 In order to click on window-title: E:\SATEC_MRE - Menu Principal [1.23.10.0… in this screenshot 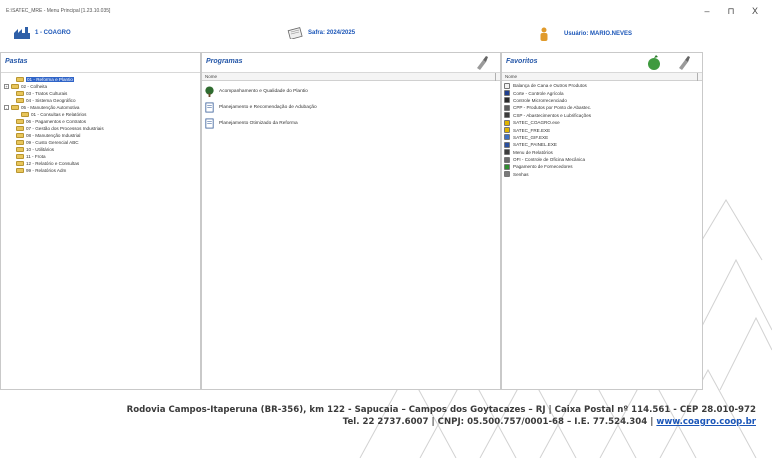, I will do `click(58, 11)`.